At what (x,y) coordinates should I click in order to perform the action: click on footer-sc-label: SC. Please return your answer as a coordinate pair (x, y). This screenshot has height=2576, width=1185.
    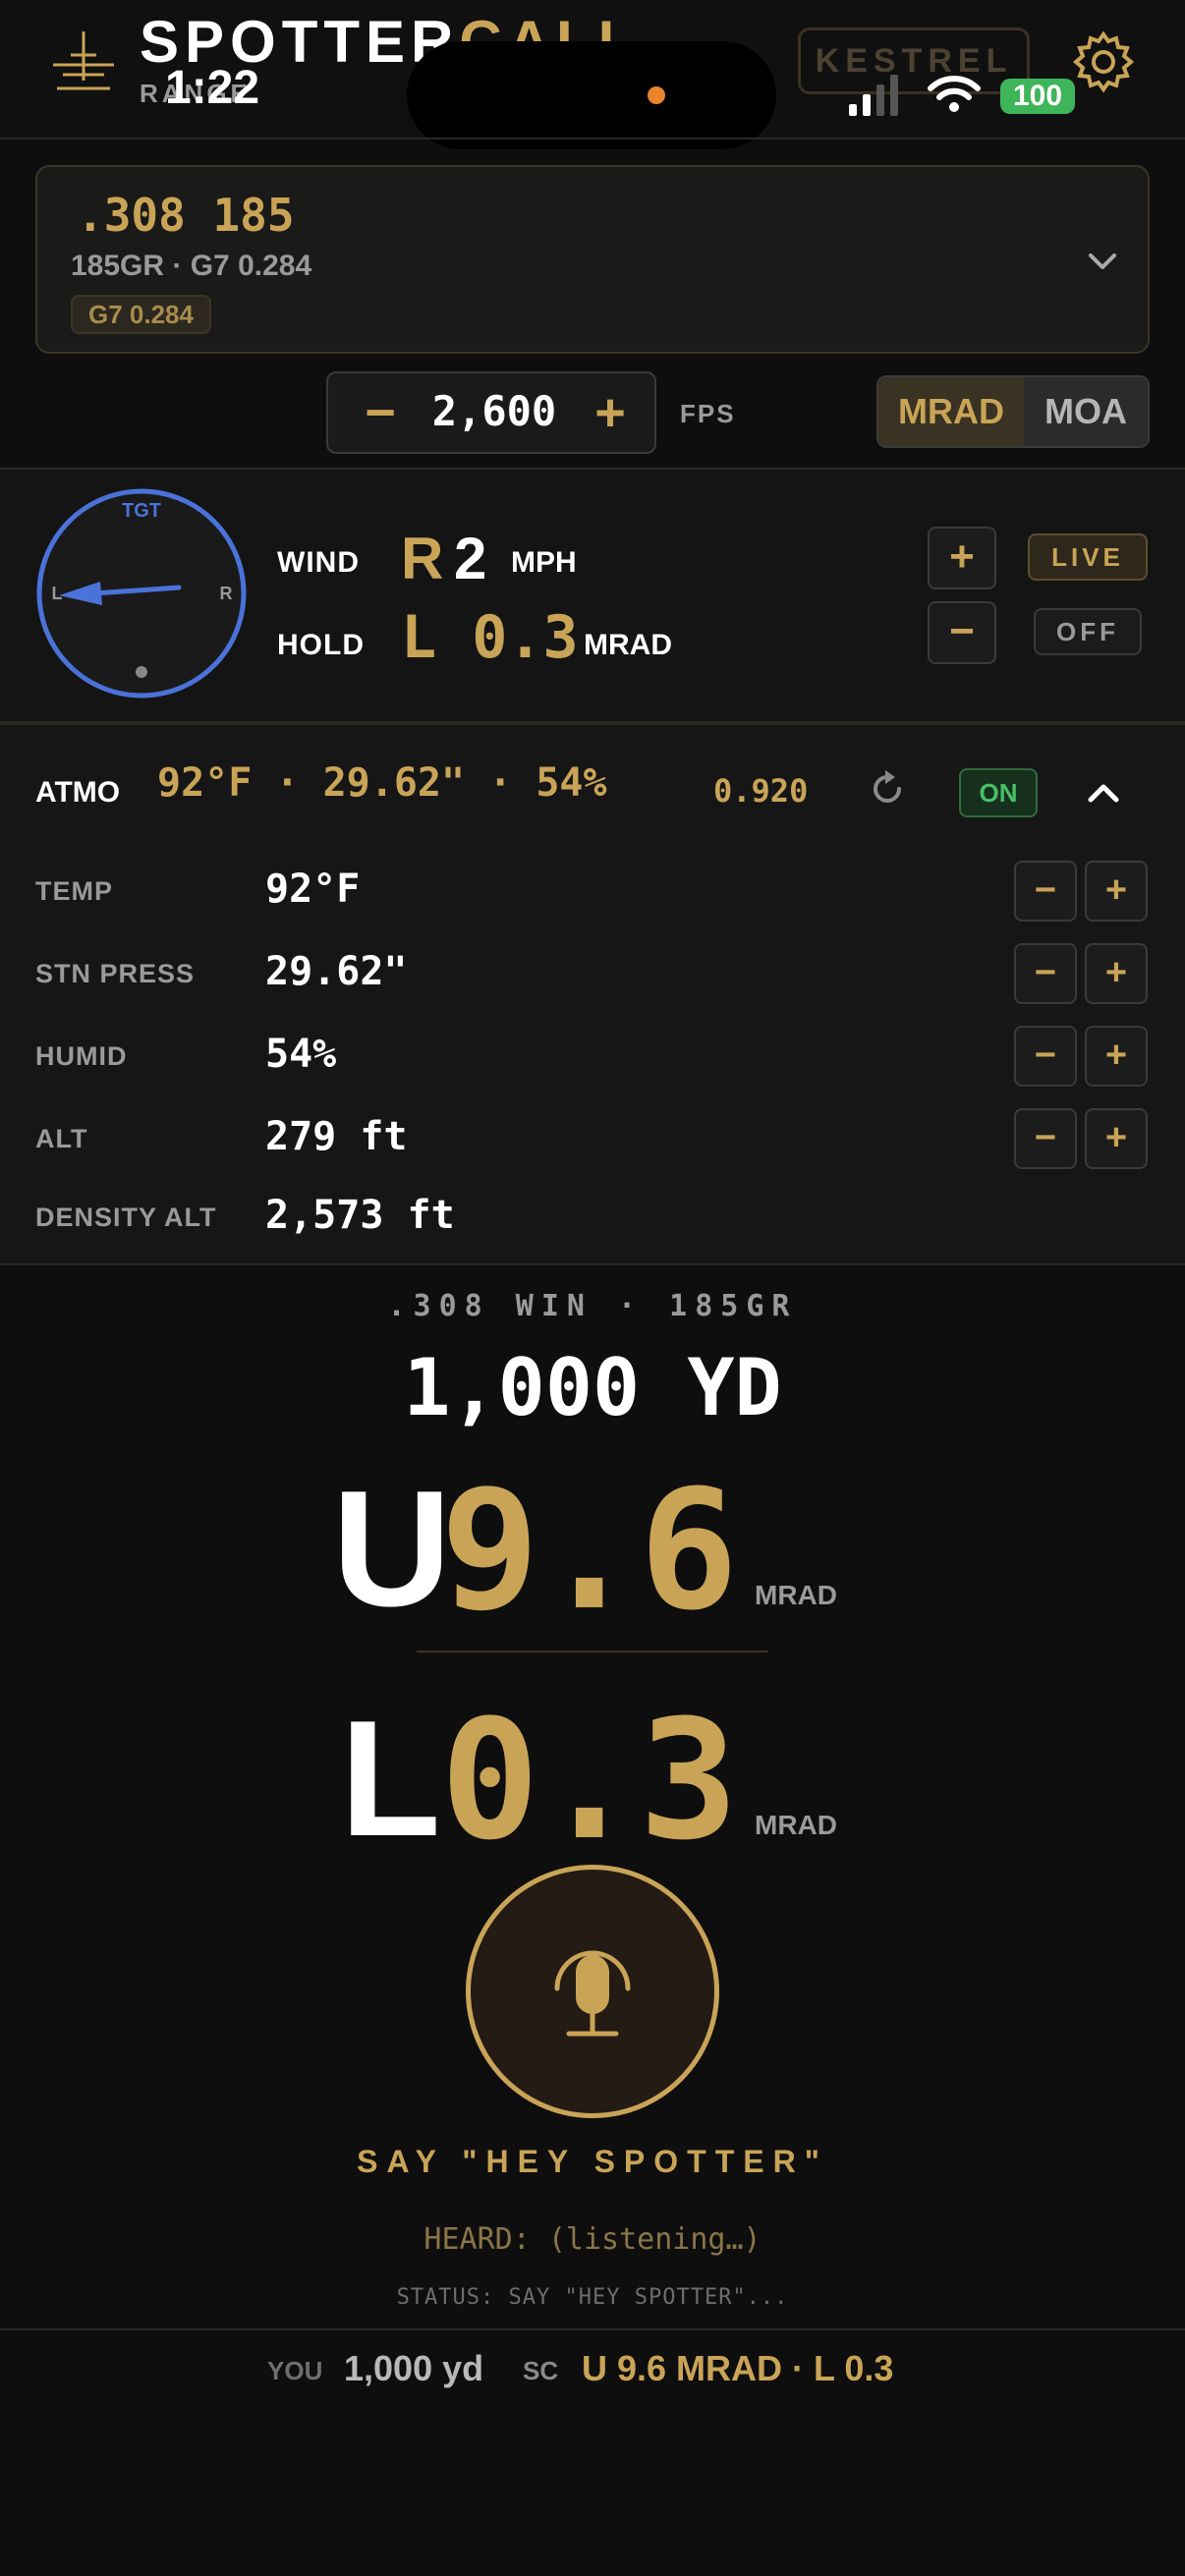
    Looking at the image, I should click on (541, 2370).